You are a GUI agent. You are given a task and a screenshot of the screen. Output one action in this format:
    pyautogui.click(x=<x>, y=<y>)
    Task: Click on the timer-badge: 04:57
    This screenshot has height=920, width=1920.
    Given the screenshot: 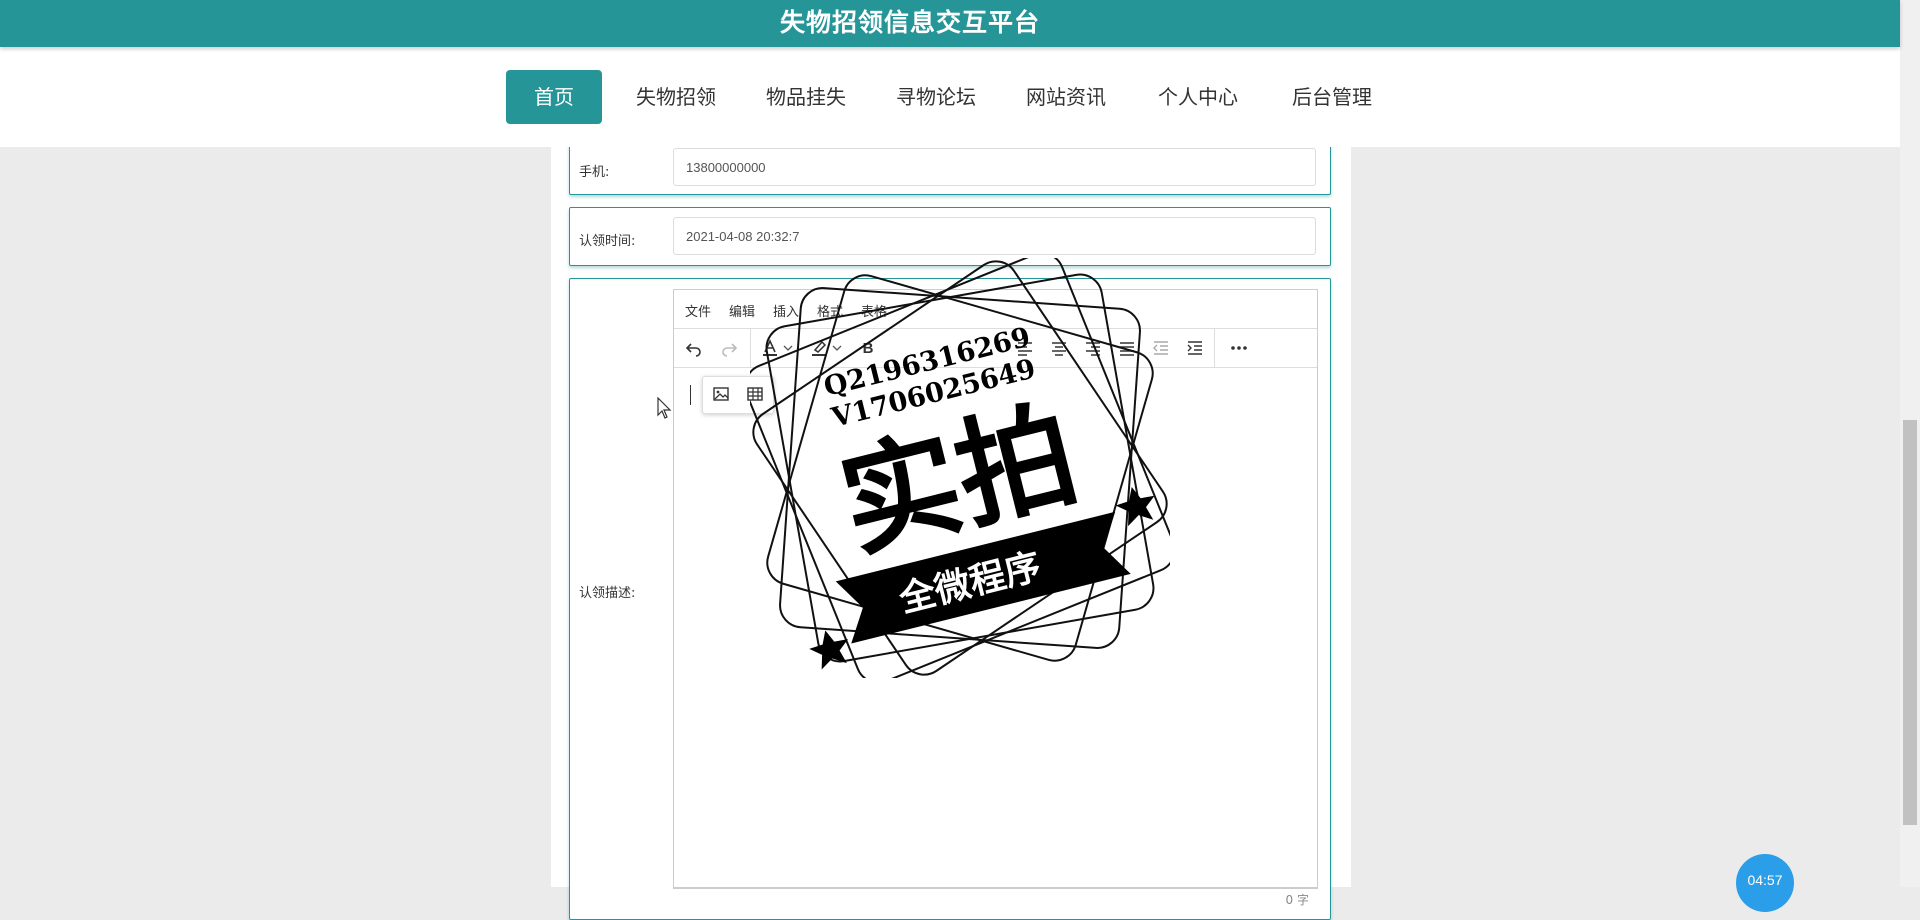 What is the action you would take?
    pyautogui.click(x=1765, y=883)
    